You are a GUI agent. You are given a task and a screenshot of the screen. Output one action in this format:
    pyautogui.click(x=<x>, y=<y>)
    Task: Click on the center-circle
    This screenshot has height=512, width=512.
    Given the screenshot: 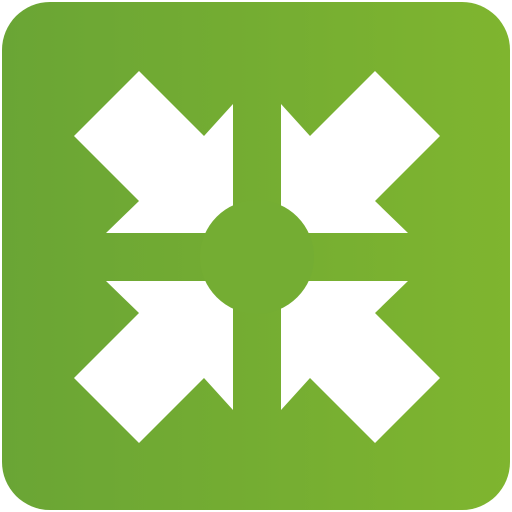 What is the action you would take?
    pyautogui.click(x=257, y=257)
    